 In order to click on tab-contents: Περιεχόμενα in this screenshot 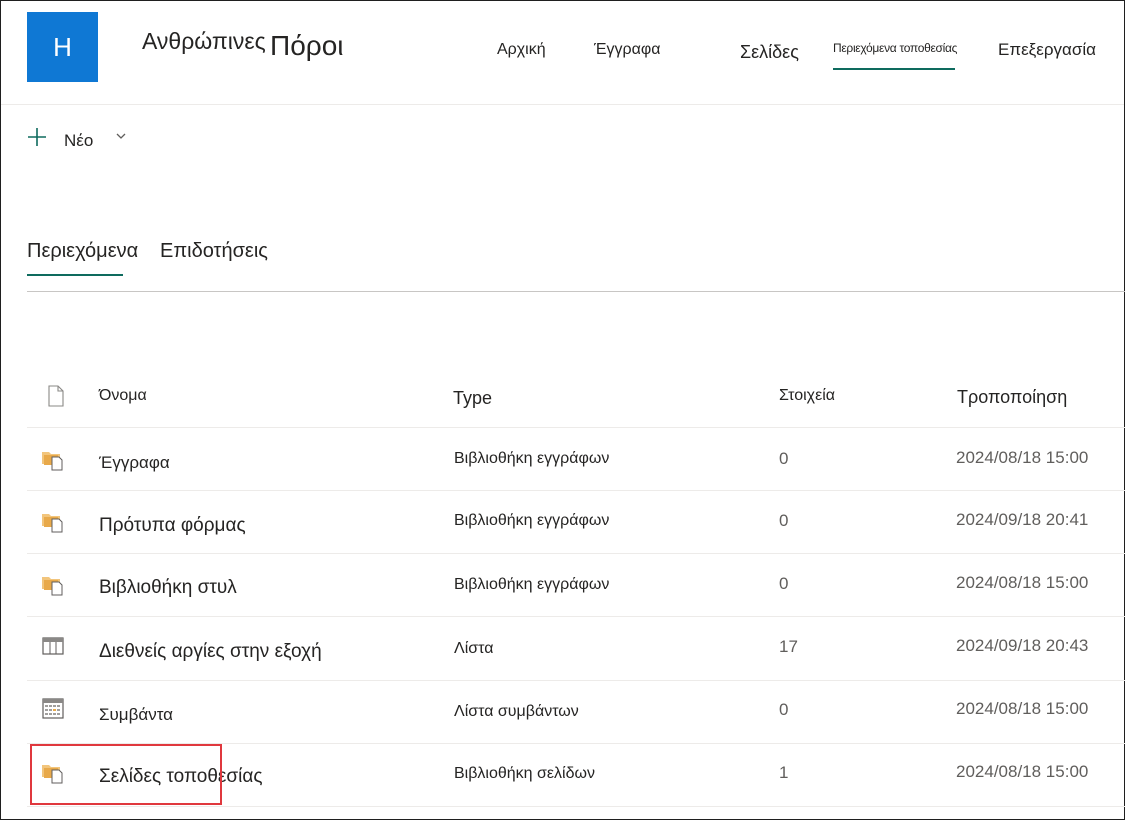, I will do `click(82, 251)`.